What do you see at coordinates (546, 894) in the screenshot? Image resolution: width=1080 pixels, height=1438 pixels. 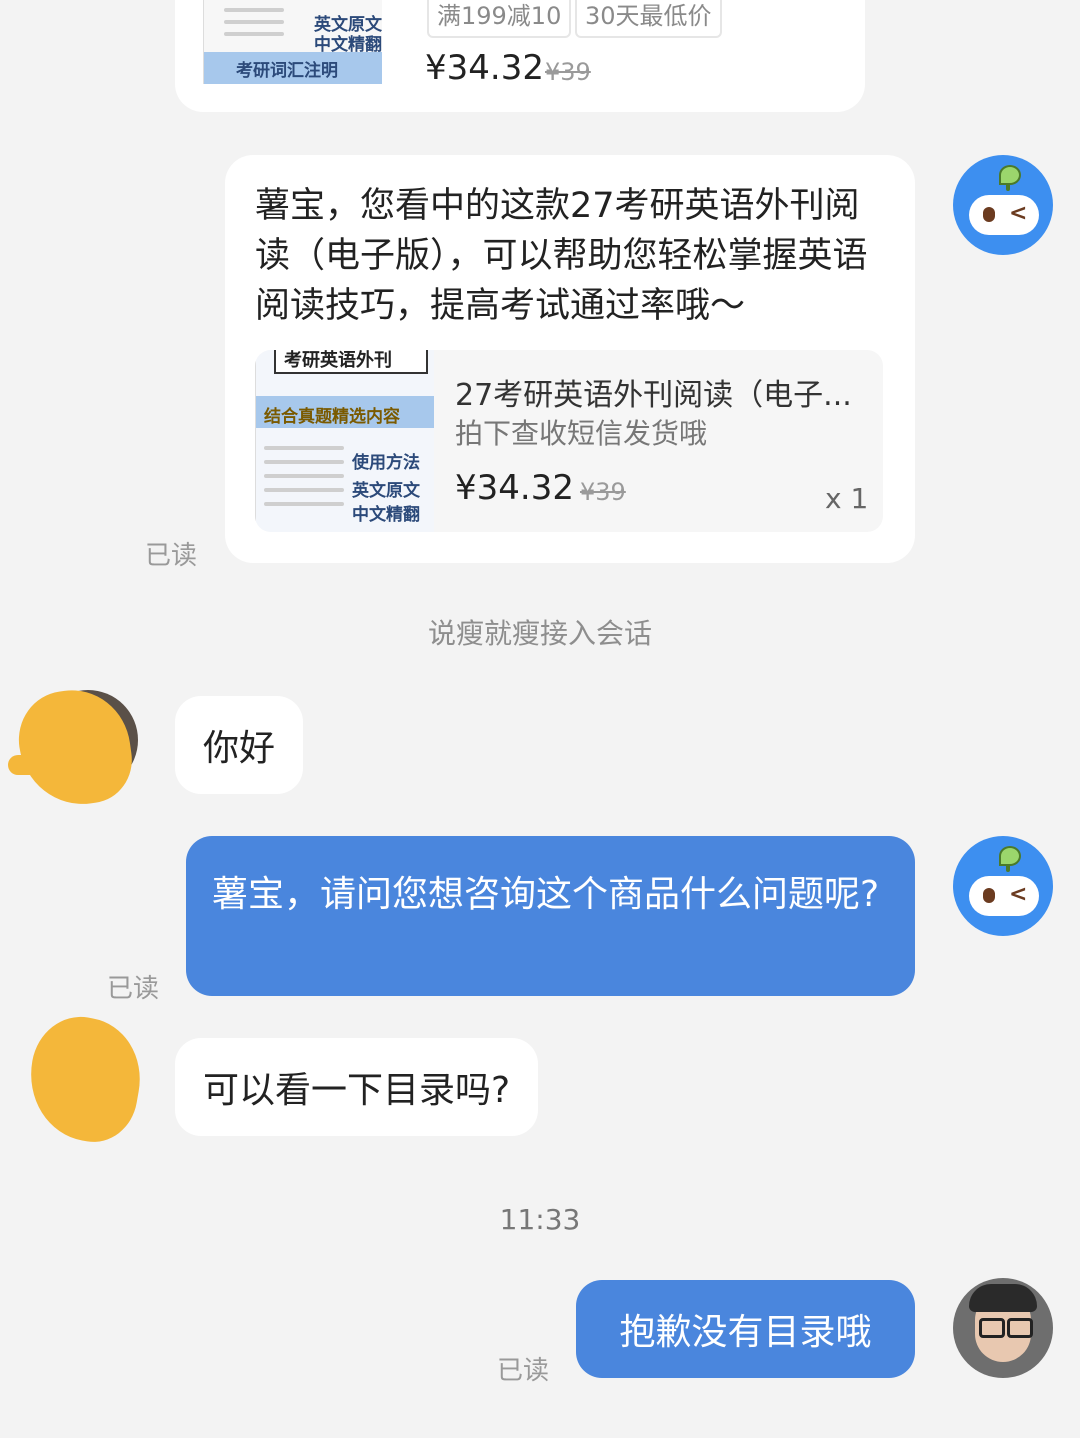 I see `message-text: 薯宝，请问您想咨询这个商品什么问题呢?` at bounding box center [546, 894].